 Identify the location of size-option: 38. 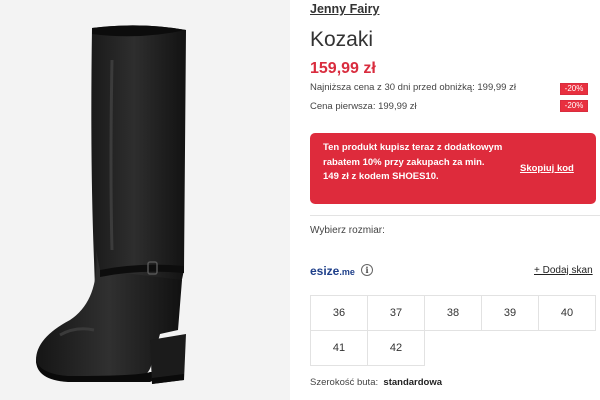
(453, 313).